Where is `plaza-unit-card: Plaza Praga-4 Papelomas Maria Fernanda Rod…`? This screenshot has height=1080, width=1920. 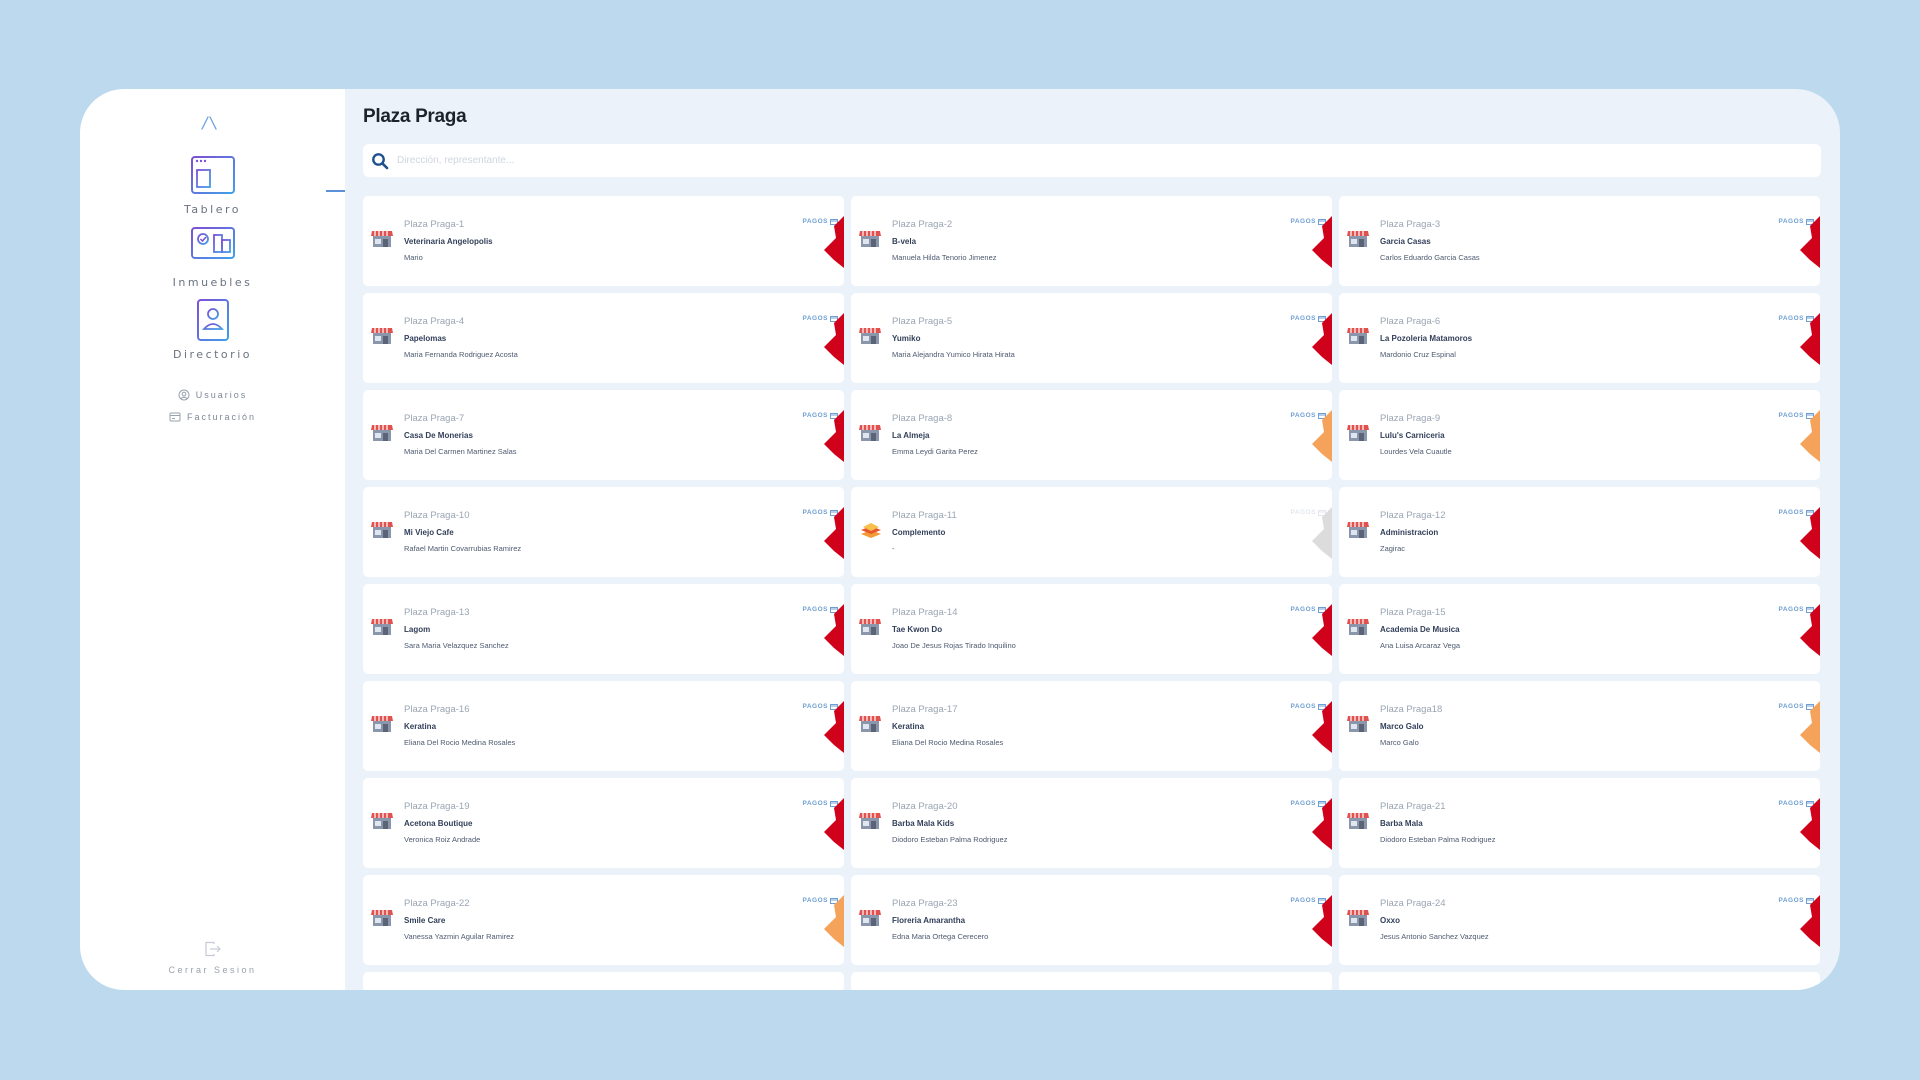
plaza-unit-card: Plaza Praga-4 Papelomas Maria Fernanda Rod… is located at coordinates (603, 338).